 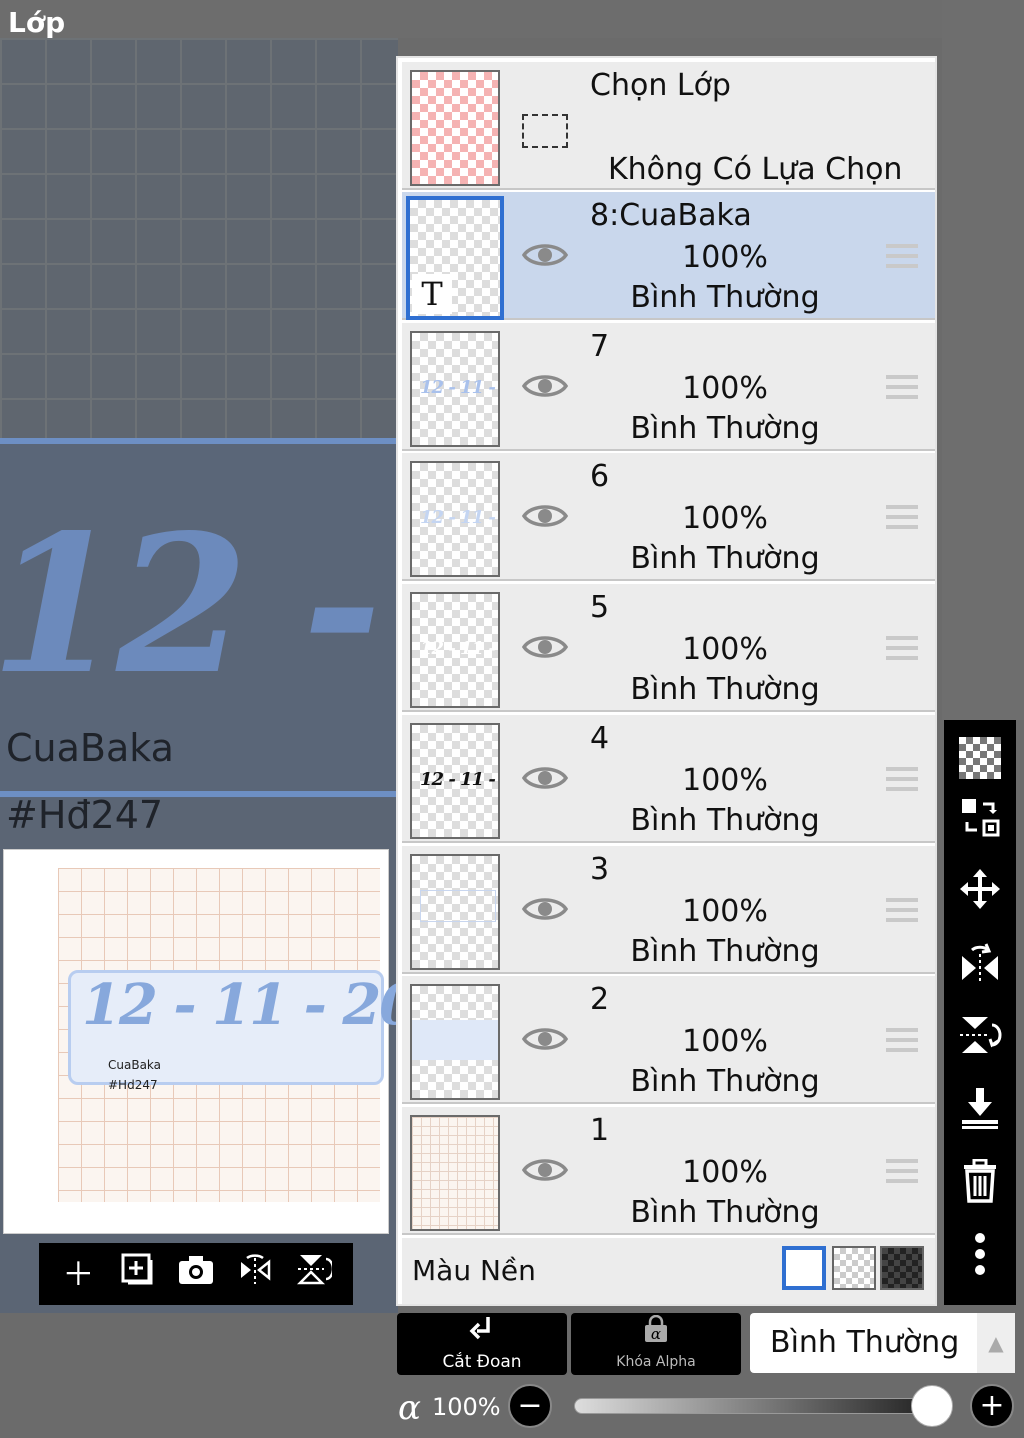 What do you see at coordinates (992, 1406) in the screenshot?
I see `opacity-increase-button: +` at bounding box center [992, 1406].